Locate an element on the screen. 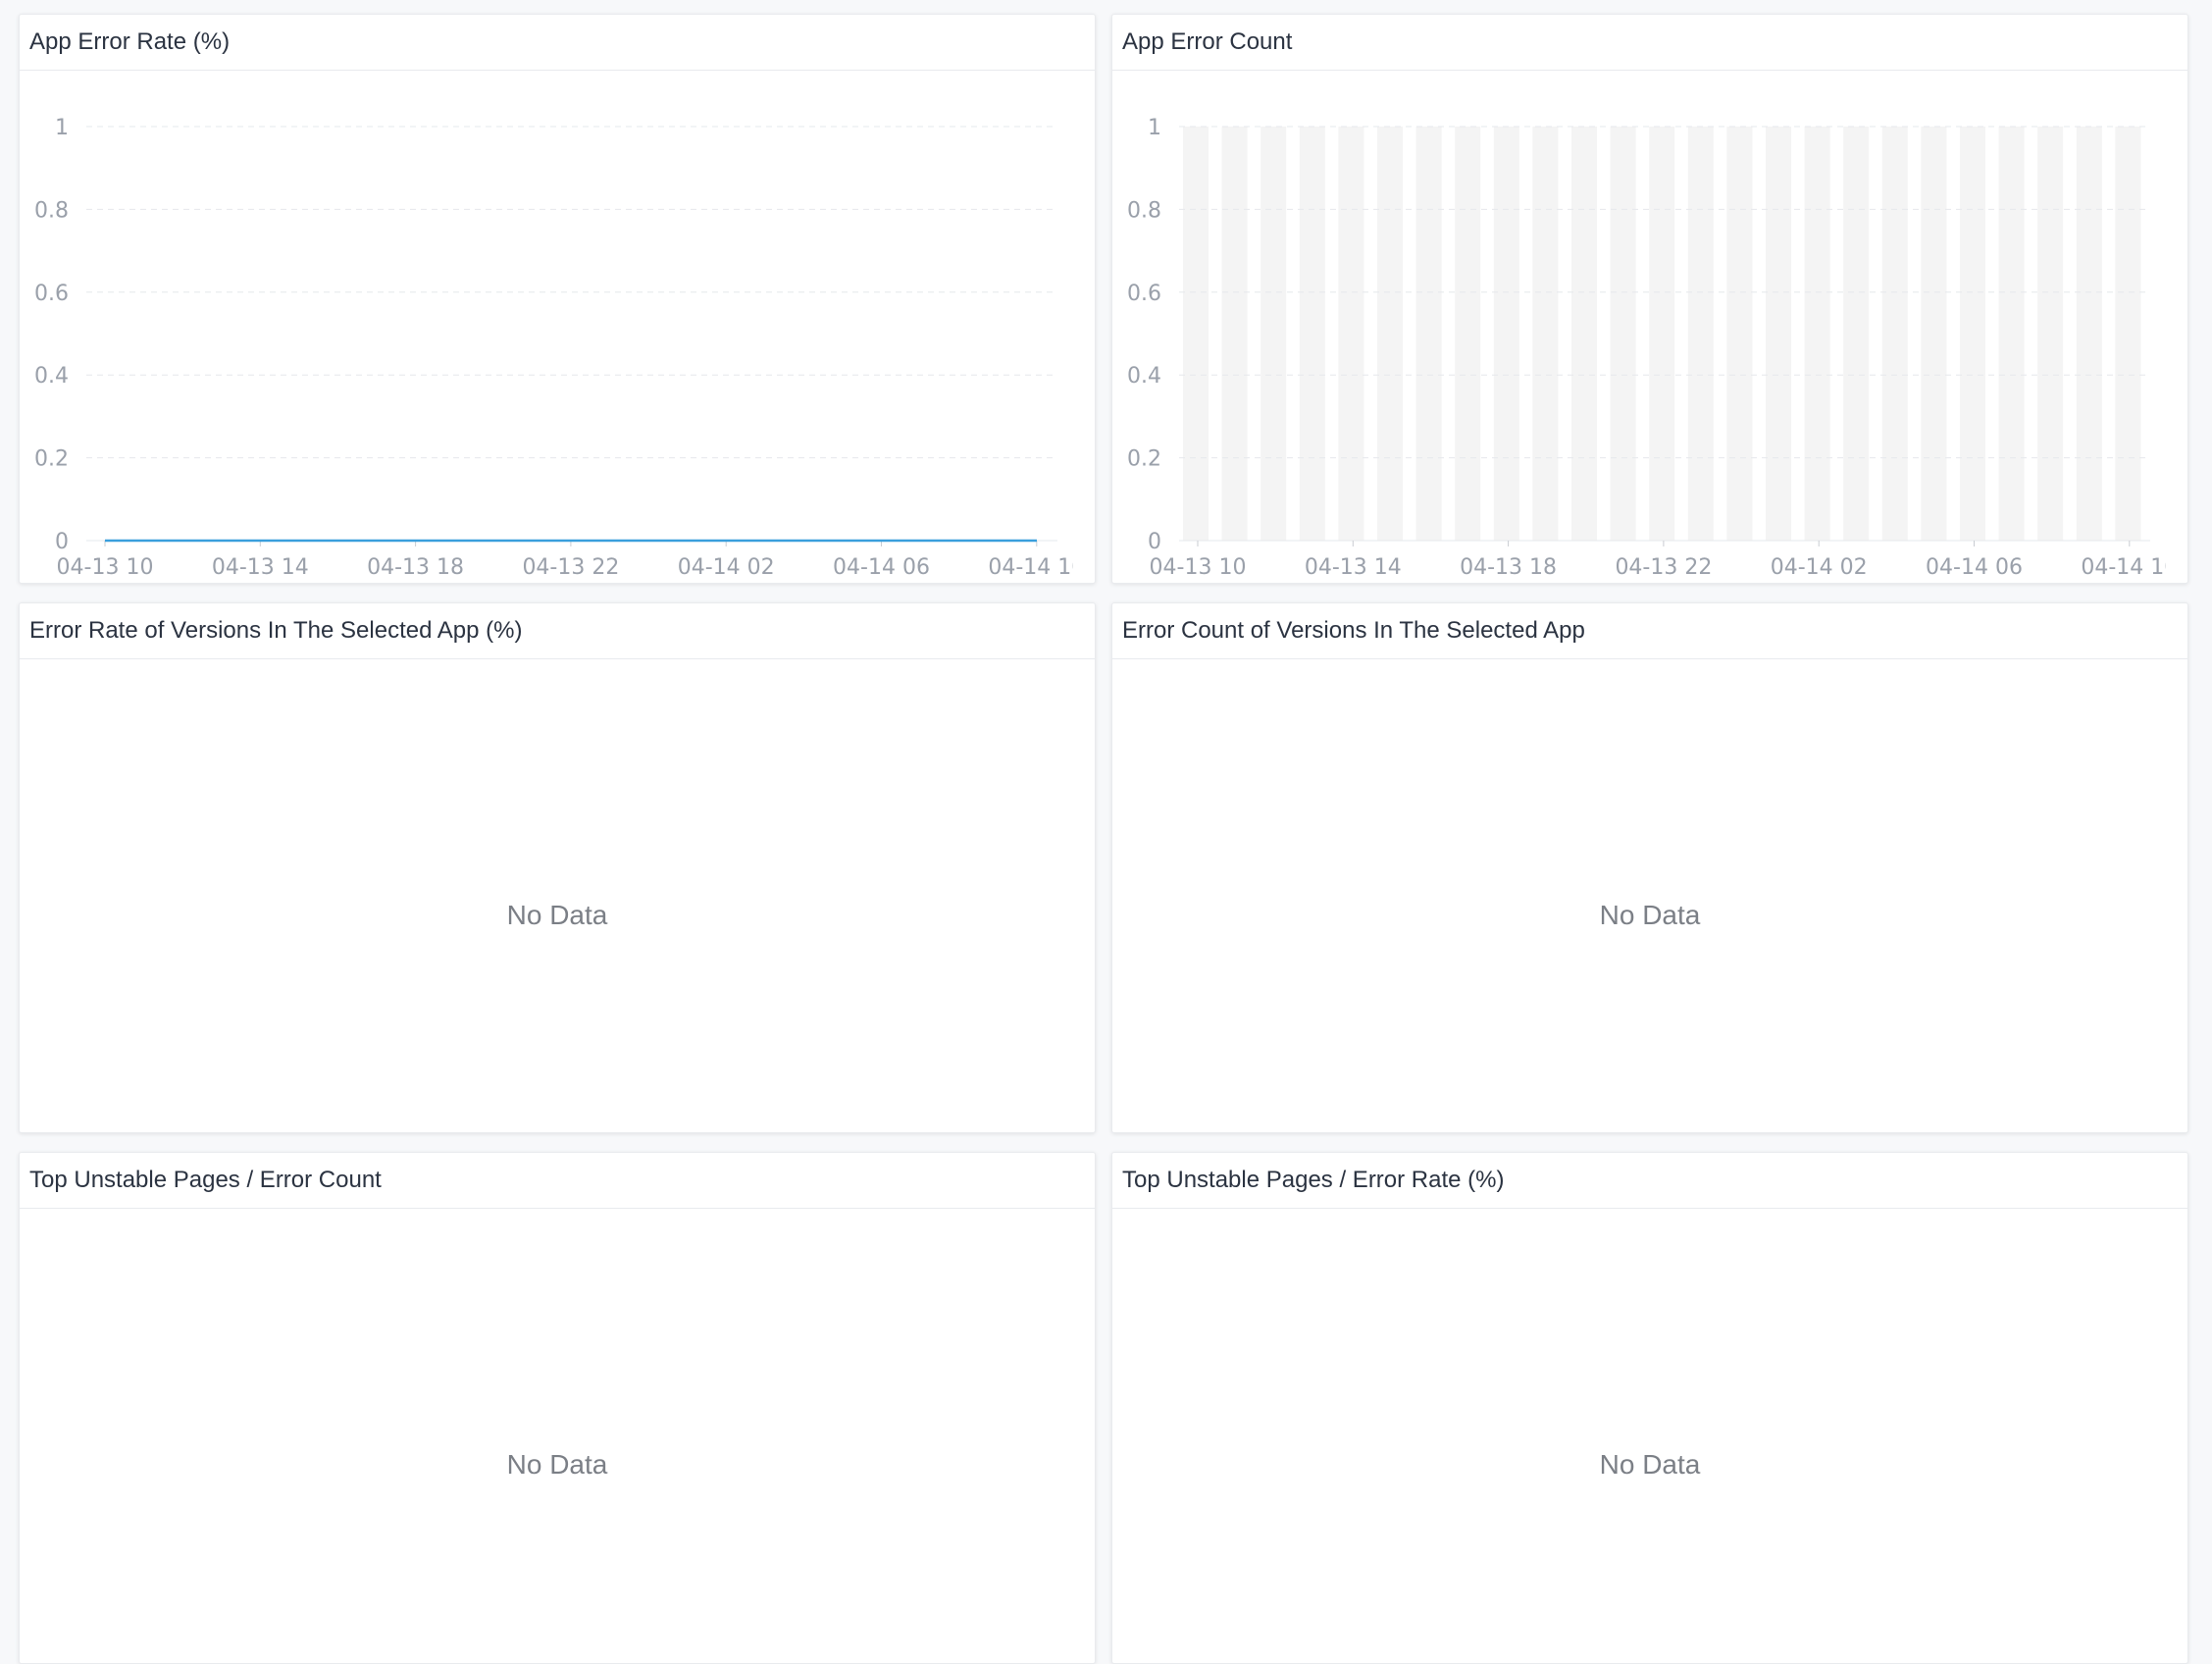 Image resolution: width=2212 pixels, height=1664 pixels. panel-title: Top Unstable Pages / Error Count is located at coordinates (557, 1181).